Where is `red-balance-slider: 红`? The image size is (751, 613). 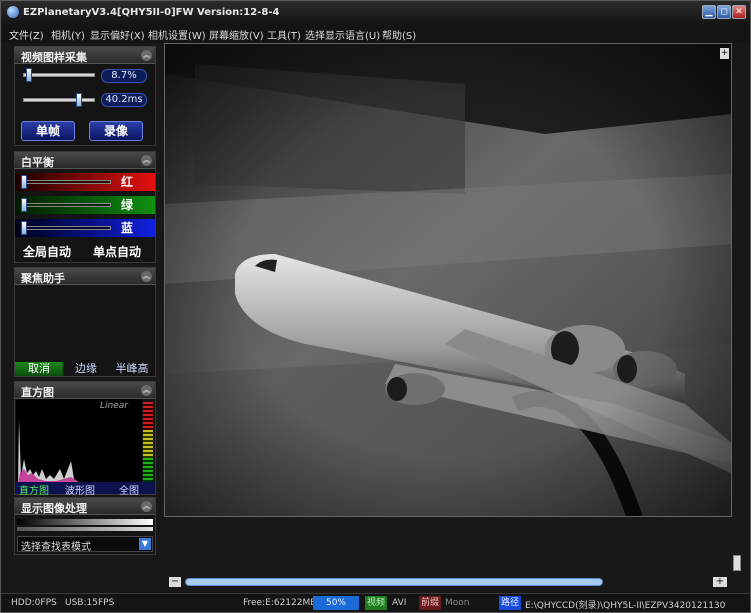
red-balance-slider: 红 is located at coordinates (85, 182).